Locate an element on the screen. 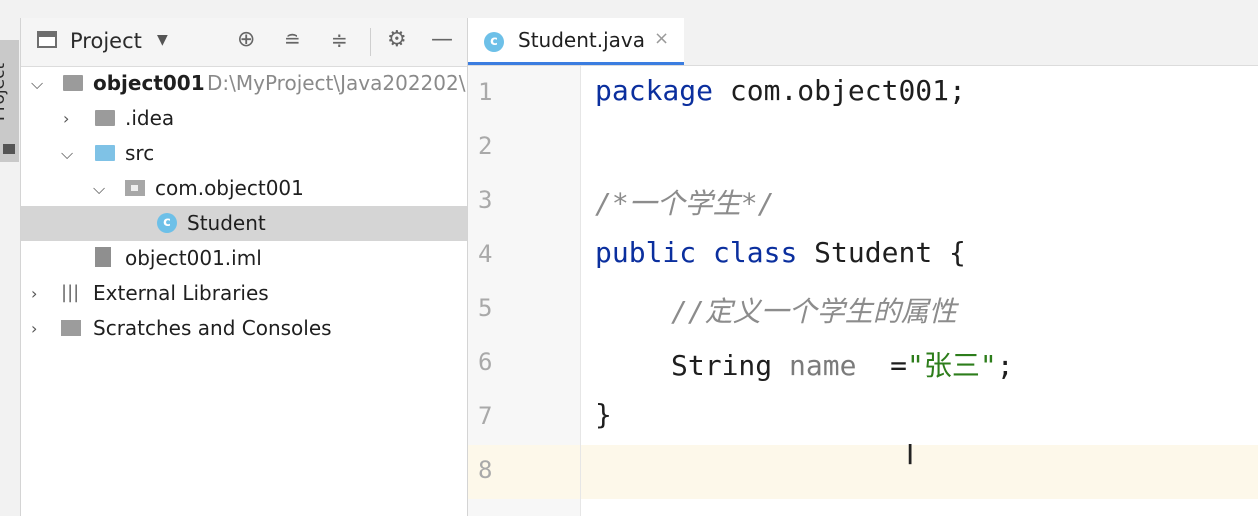  tree-item-label: com.object001 is located at coordinates (229, 188).